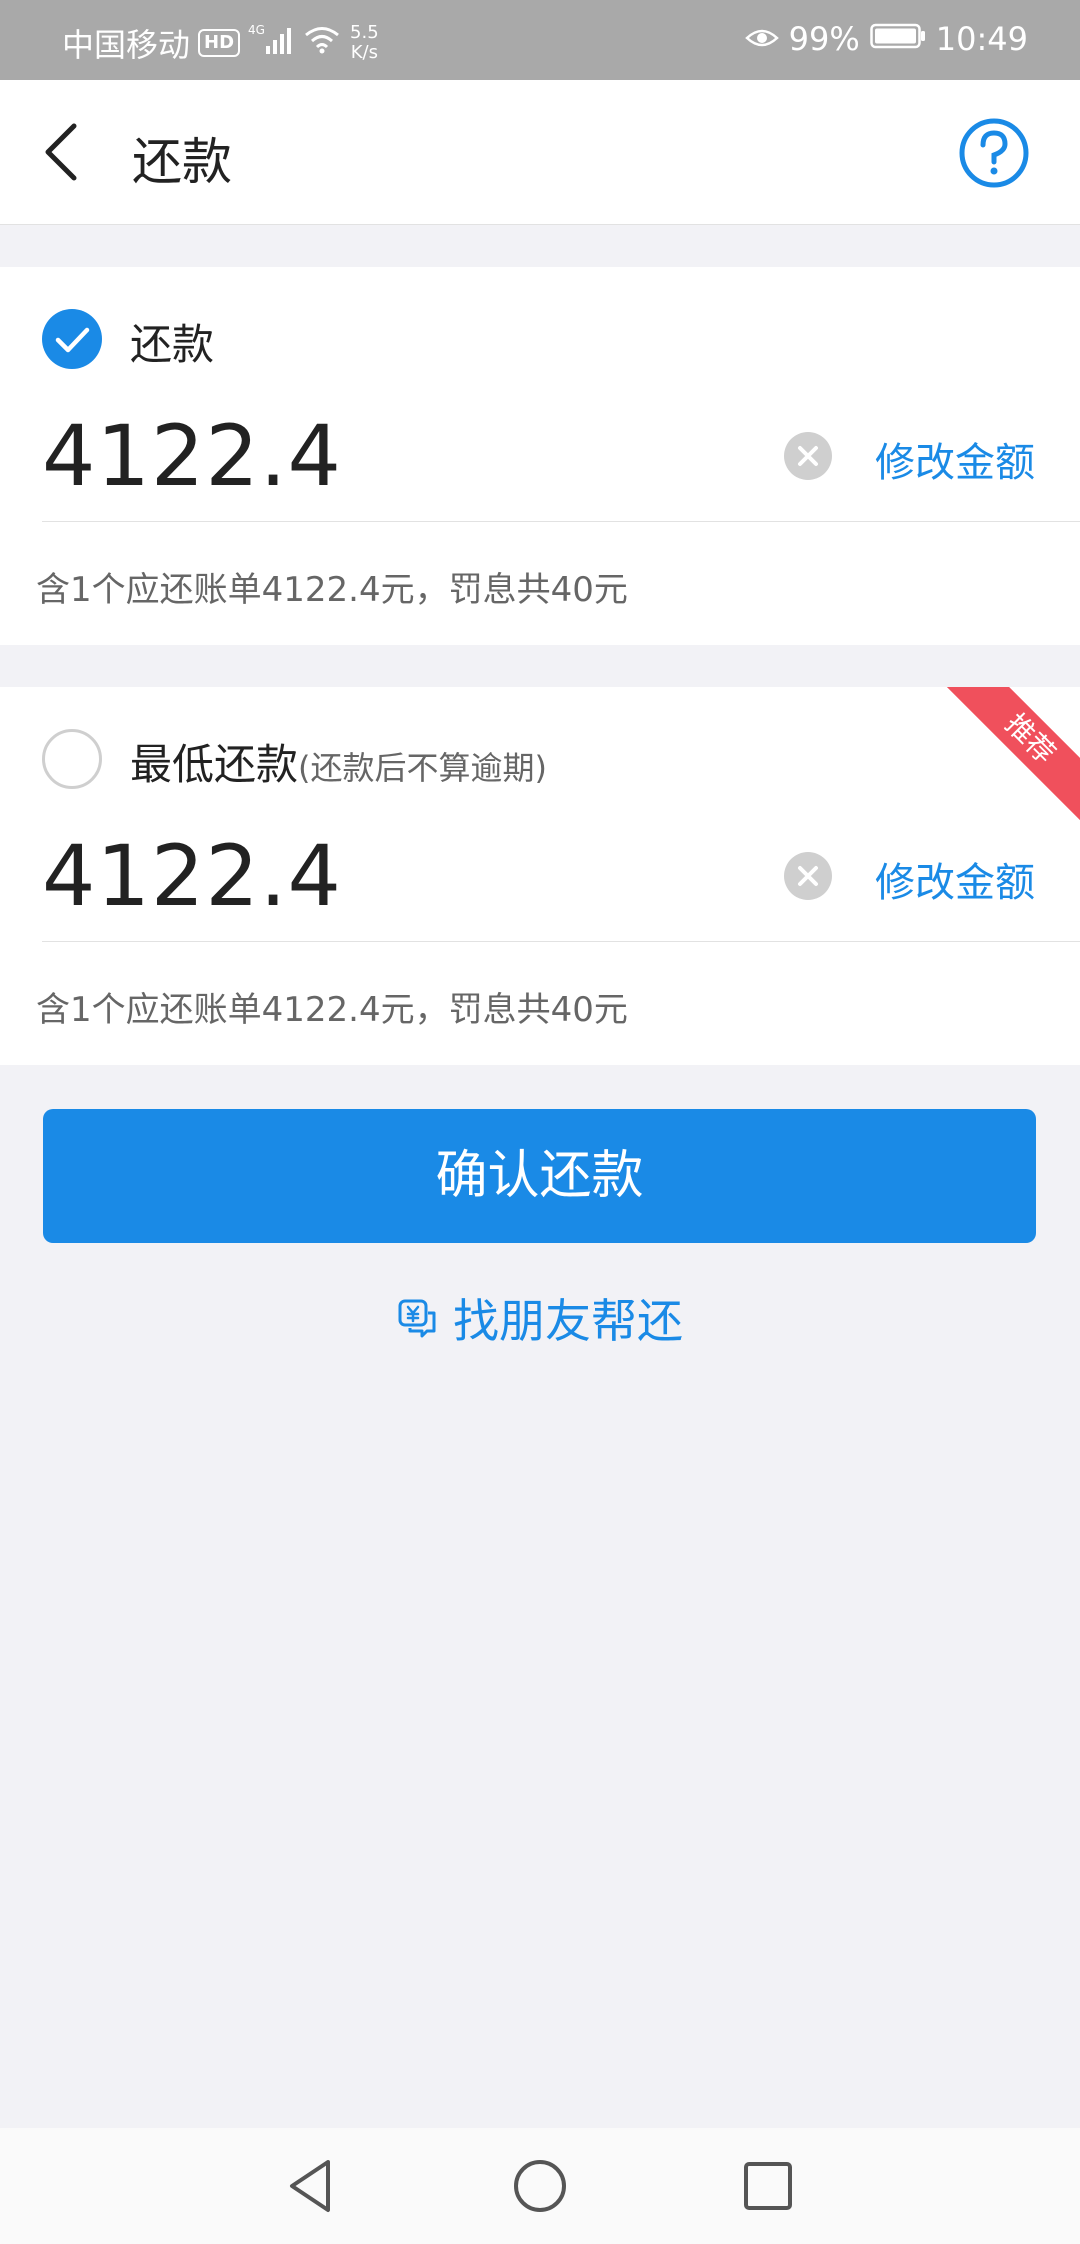 This screenshot has width=1080, height=2244. What do you see at coordinates (271, 43) in the screenshot?
I see `signal-icon: 4G` at bounding box center [271, 43].